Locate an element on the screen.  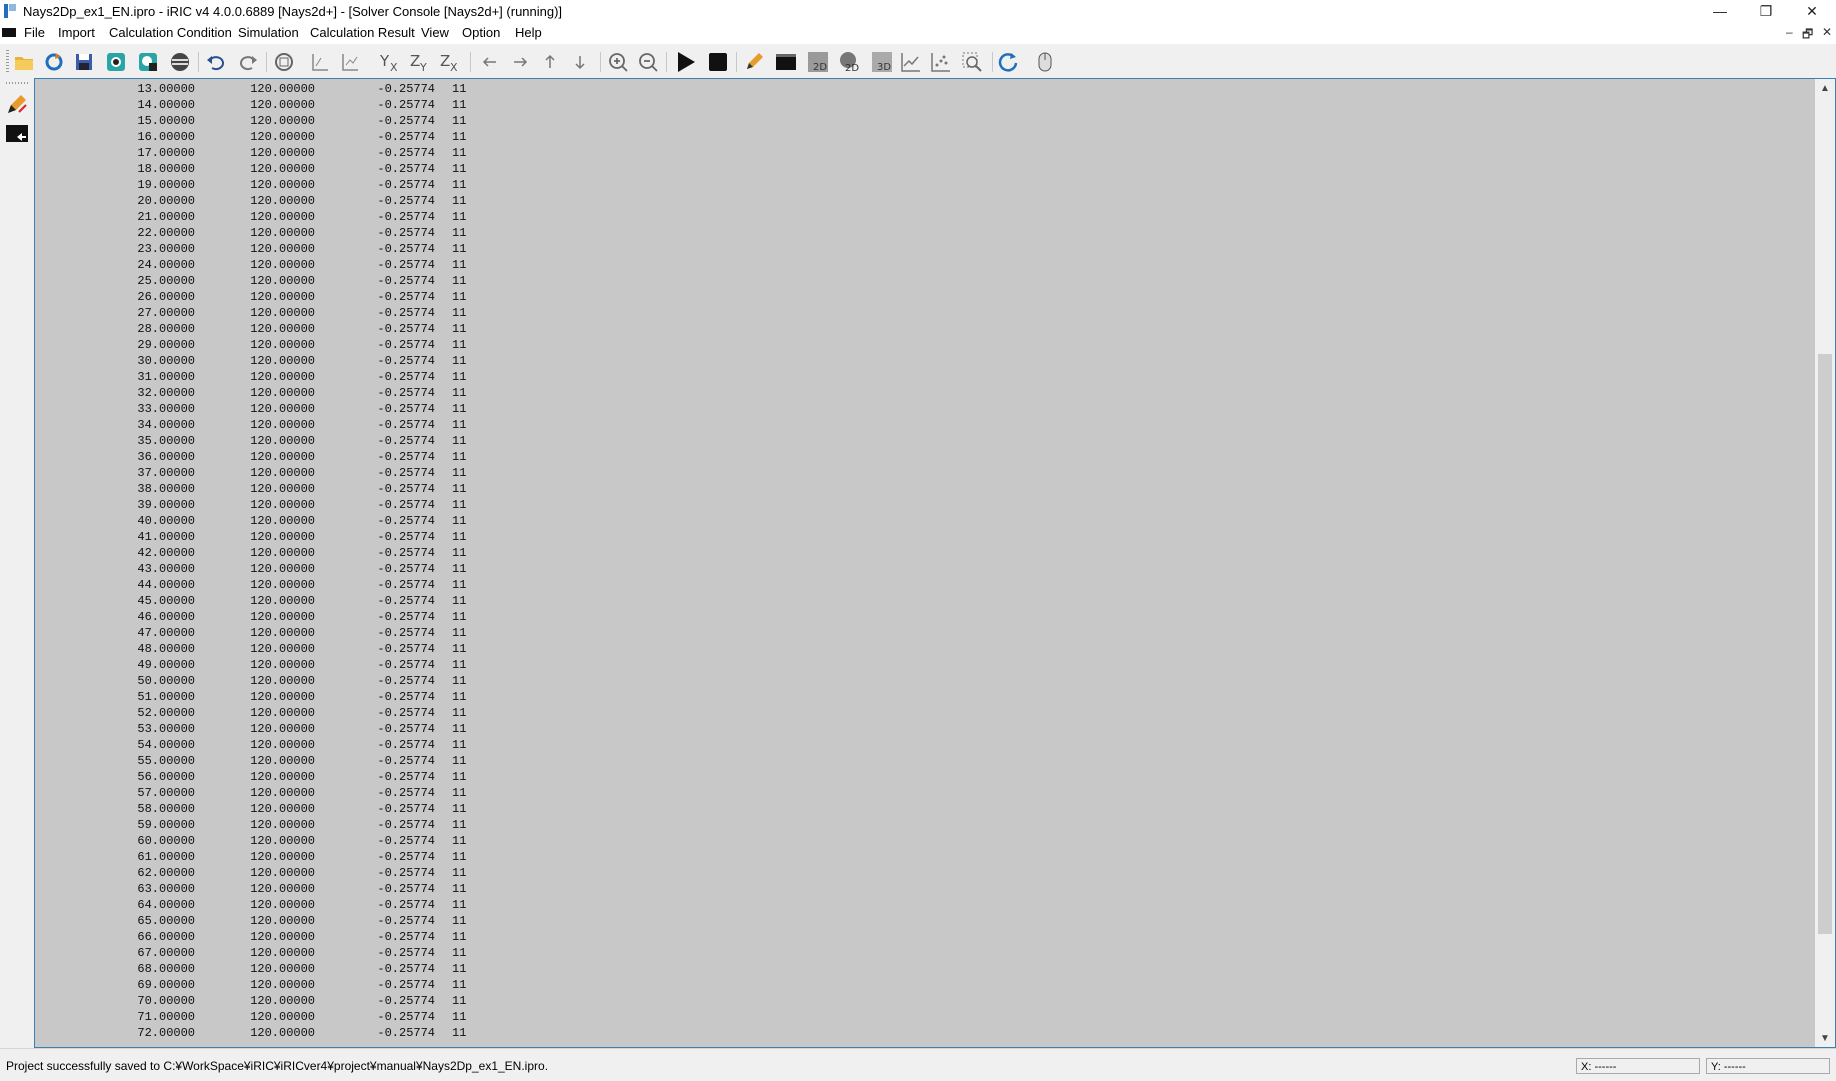
save-icon is located at coordinates (84, 62).